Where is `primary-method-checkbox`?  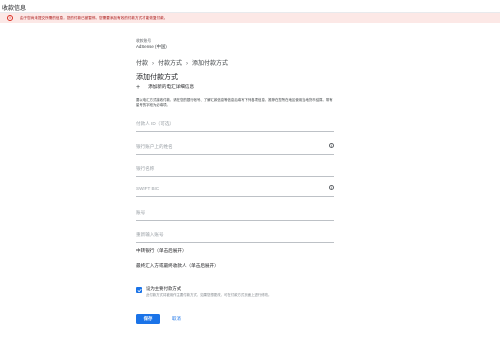 primary-method-checkbox is located at coordinates (139, 290).